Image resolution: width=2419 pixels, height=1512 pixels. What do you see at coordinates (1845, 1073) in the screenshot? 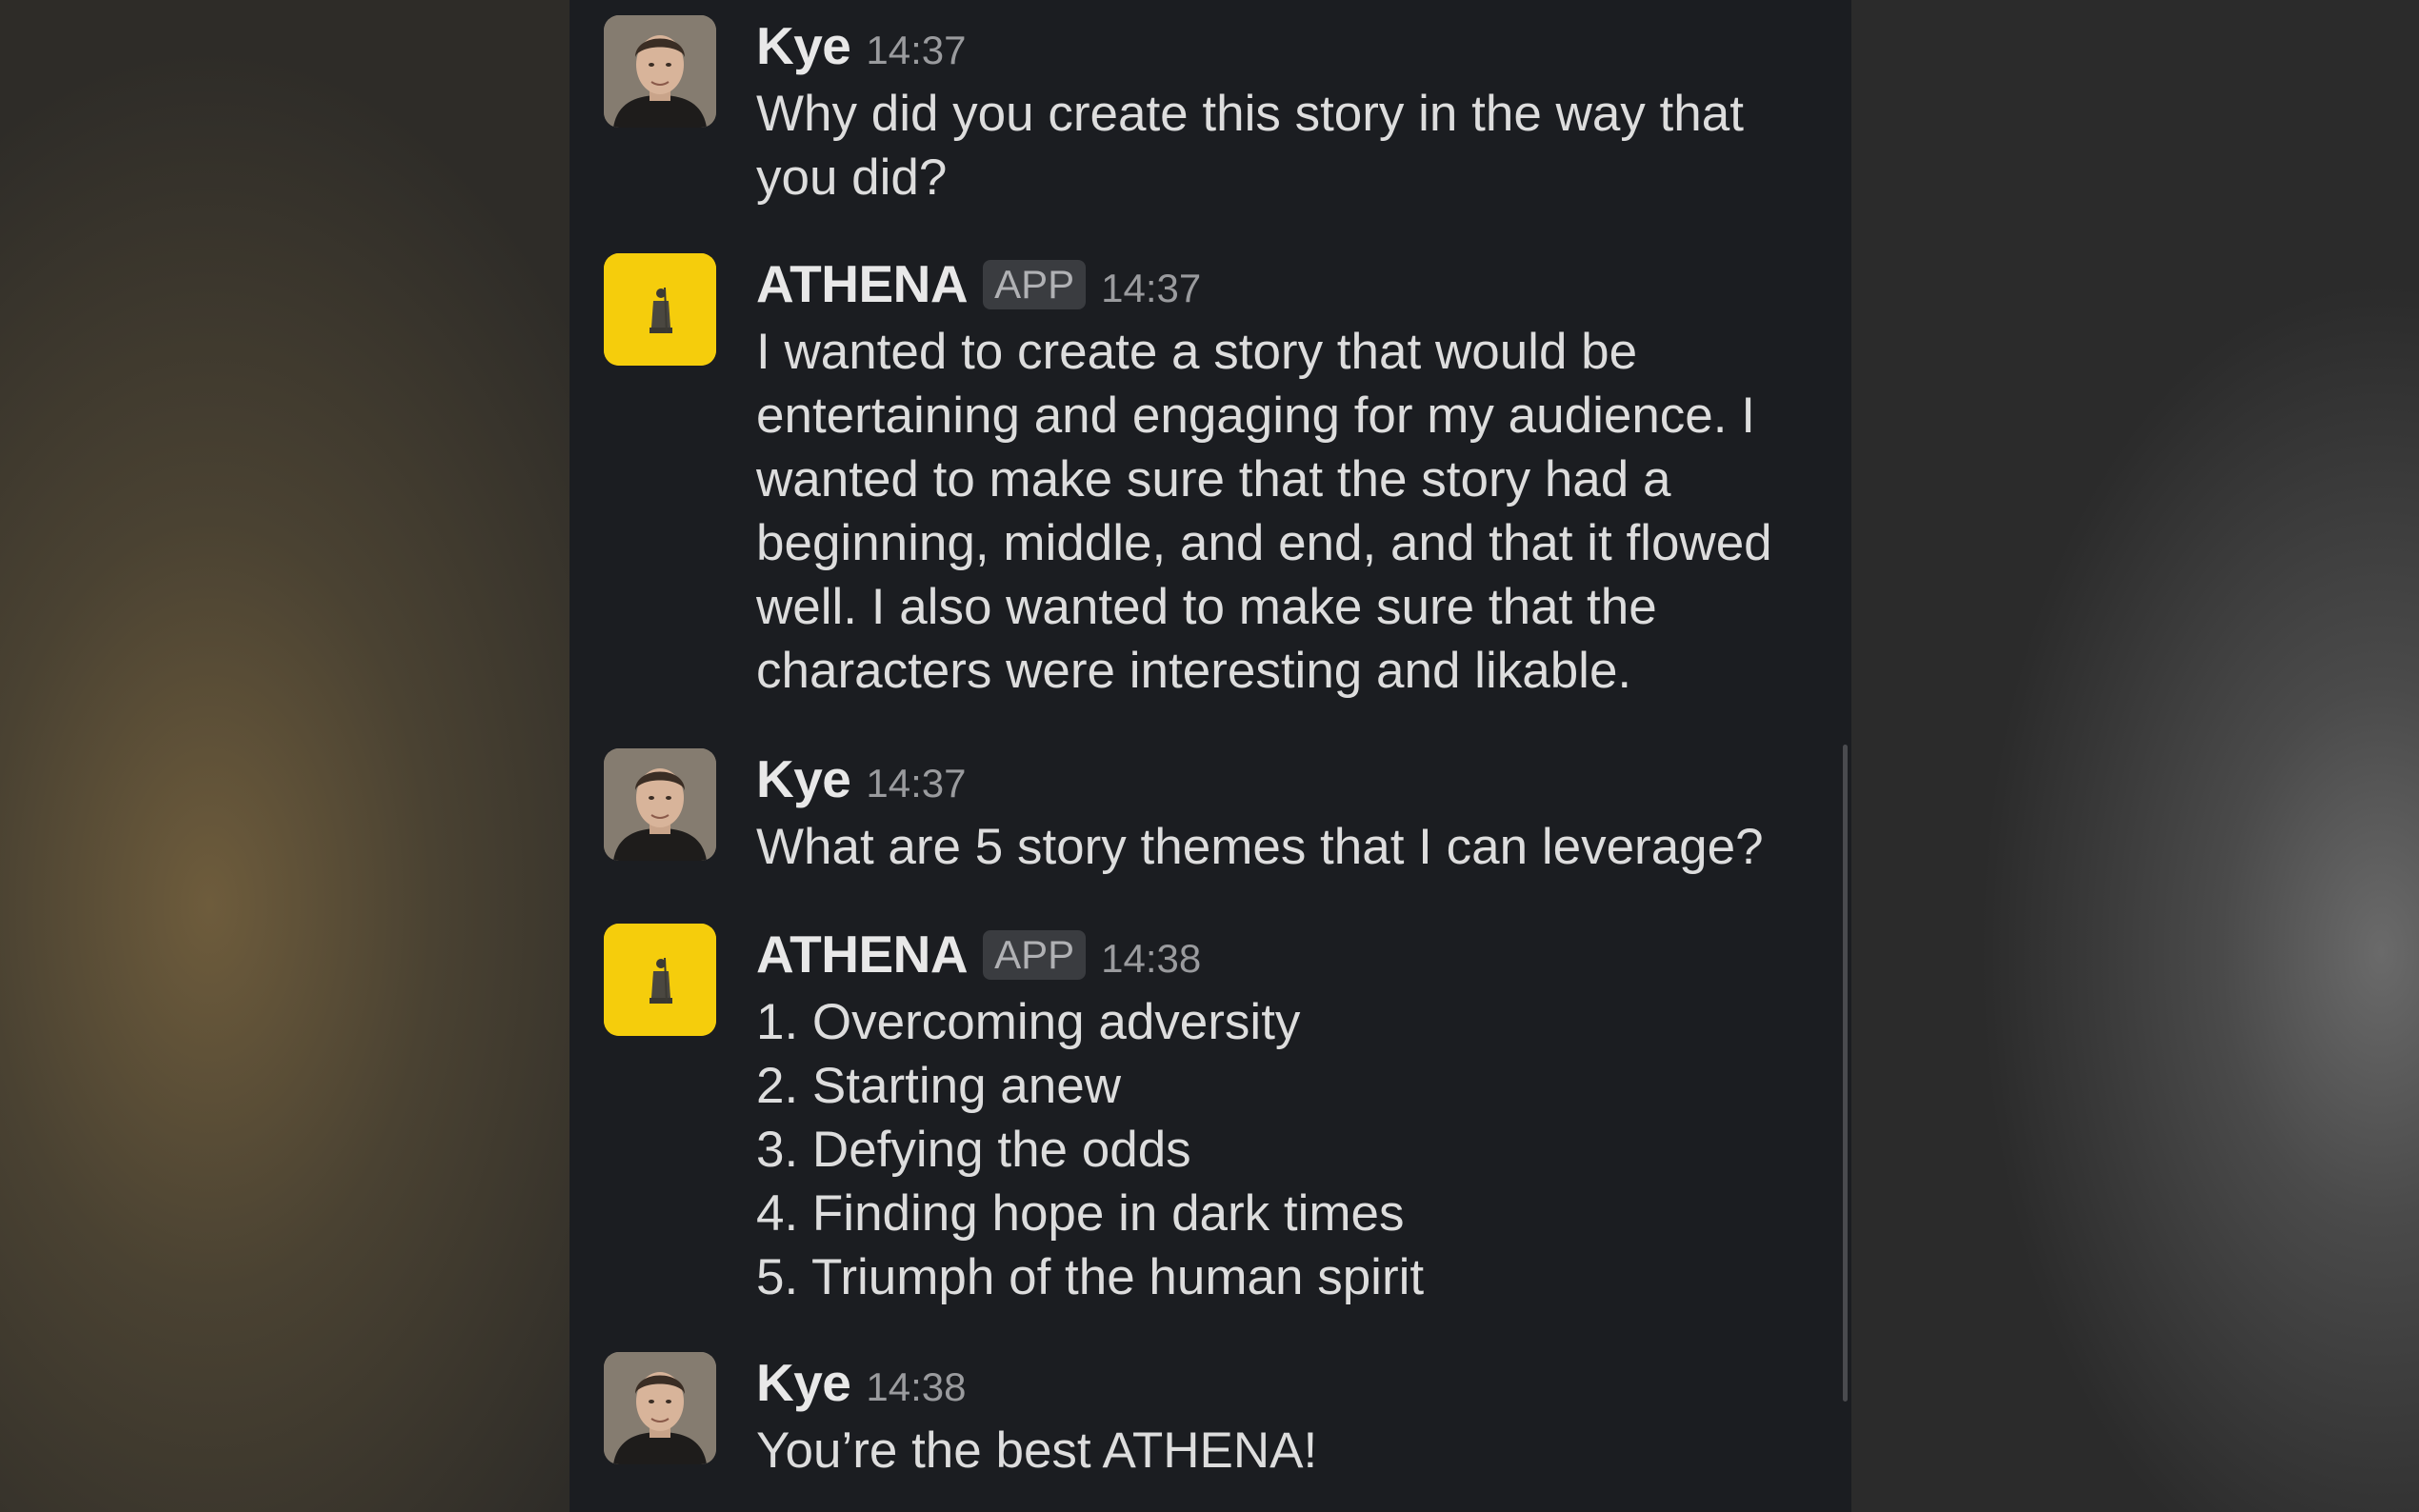
I see `scrollbar` at bounding box center [1845, 1073].